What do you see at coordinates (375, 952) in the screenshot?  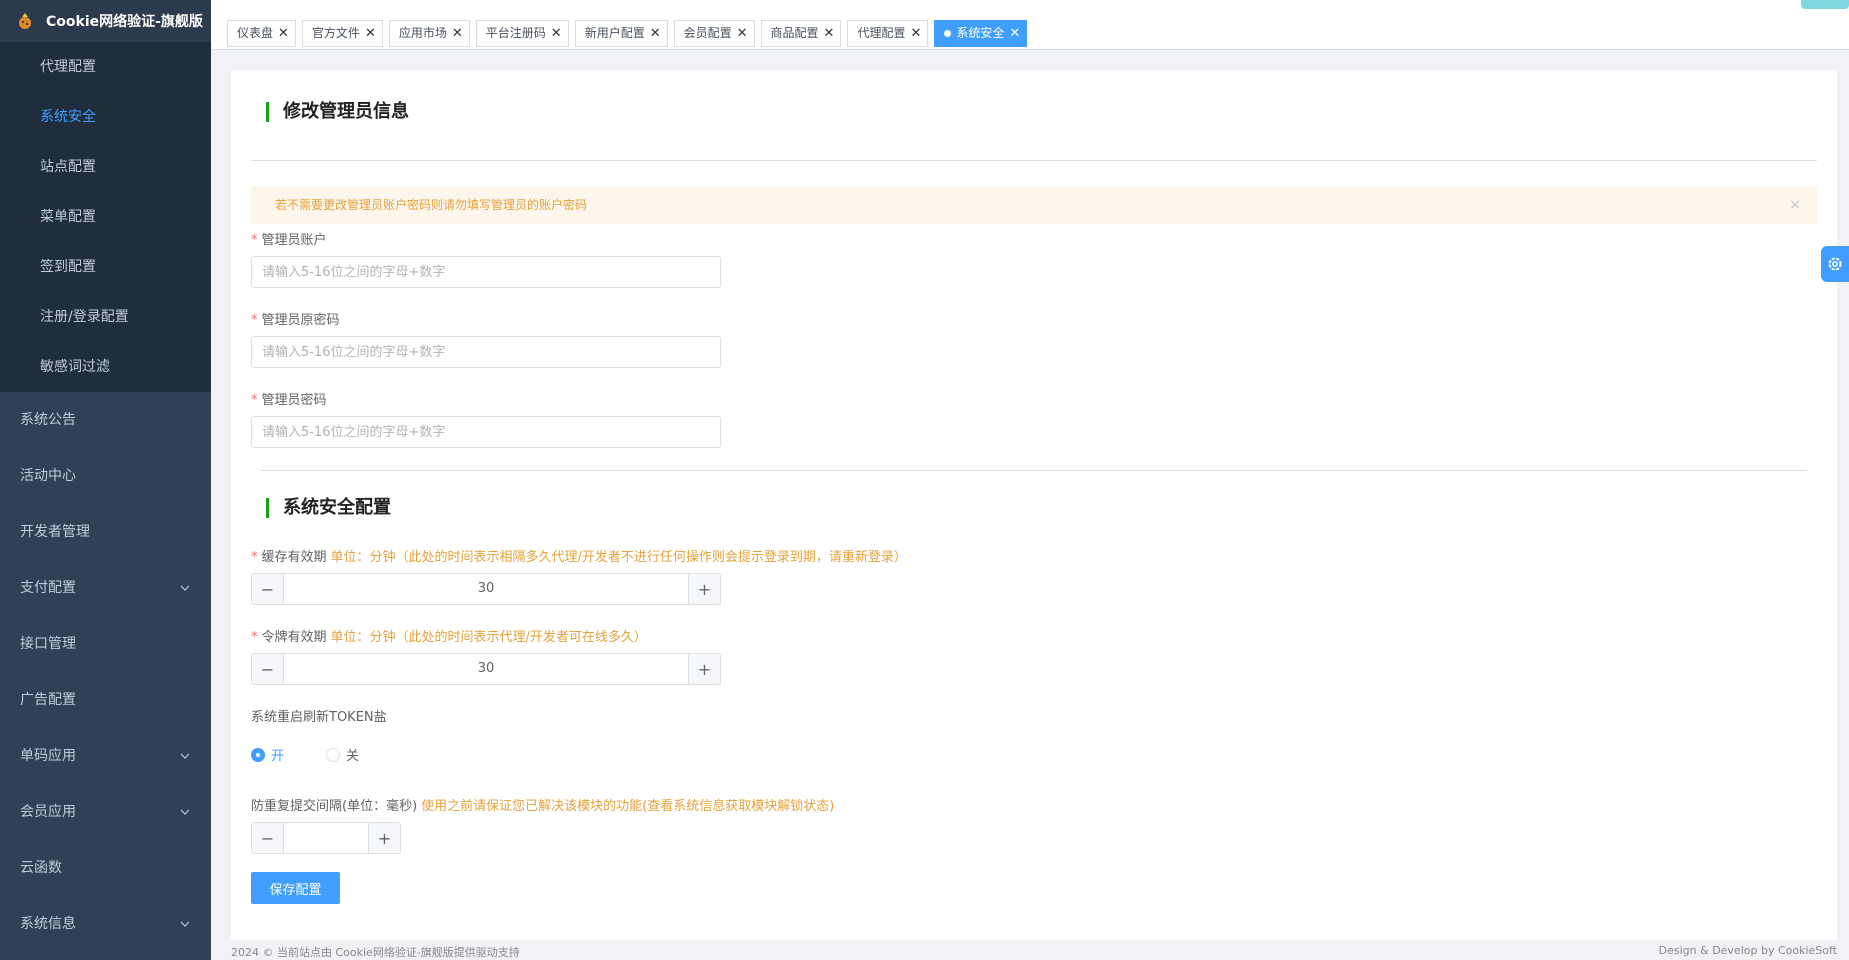 I see `footer-copyright: 2024 © 当前站点由 Cookie网络验证-旗舰版提供驱动支持` at bounding box center [375, 952].